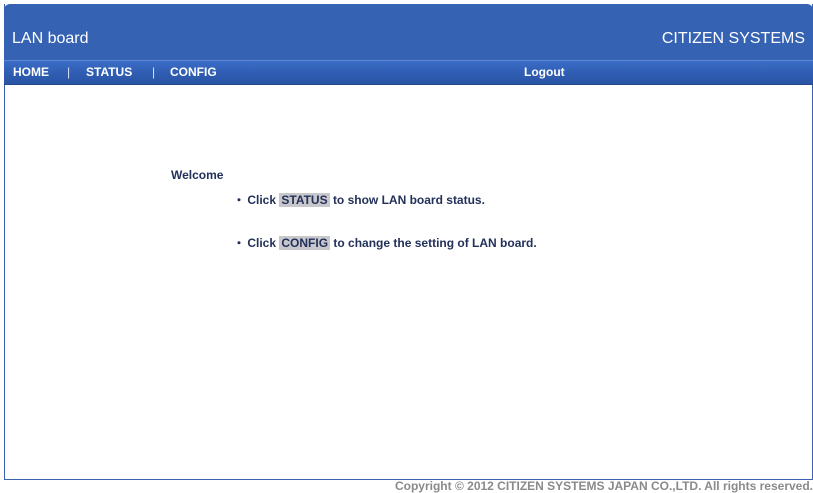  What do you see at coordinates (408, 200) in the screenshot?
I see `instruction-suffix: to show LAN board status.` at bounding box center [408, 200].